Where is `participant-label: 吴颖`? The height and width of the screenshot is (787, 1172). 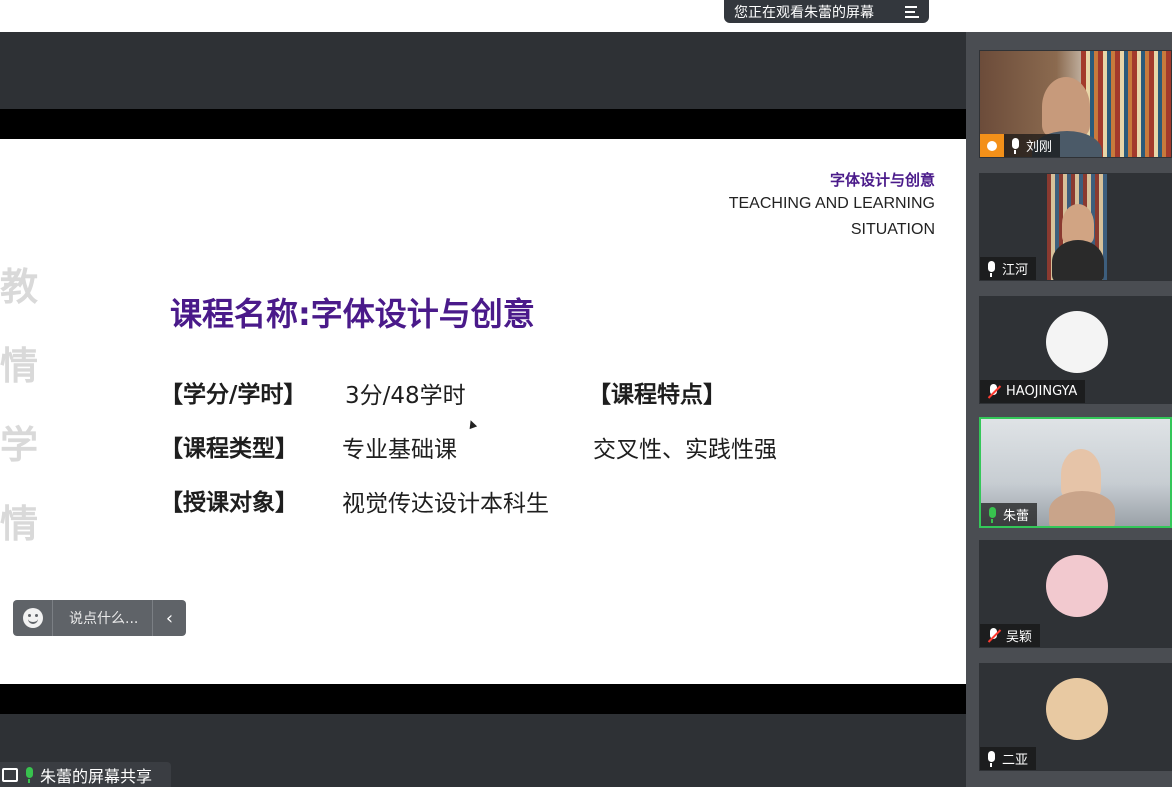
participant-label: 吴颖 is located at coordinates (1010, 635).